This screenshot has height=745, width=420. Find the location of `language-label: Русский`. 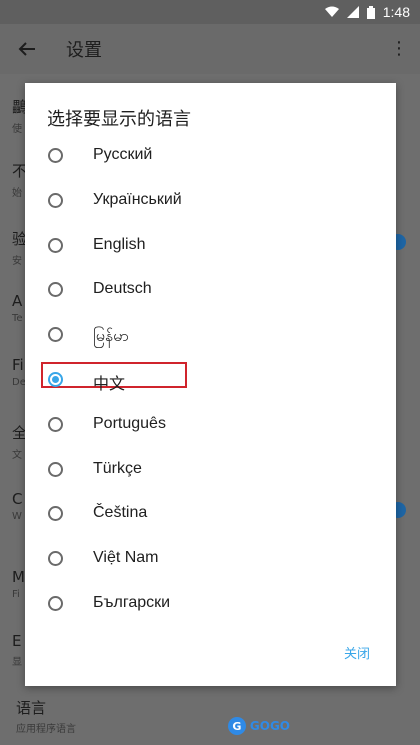

language-label: Русский is located at coordinates (123, 154).